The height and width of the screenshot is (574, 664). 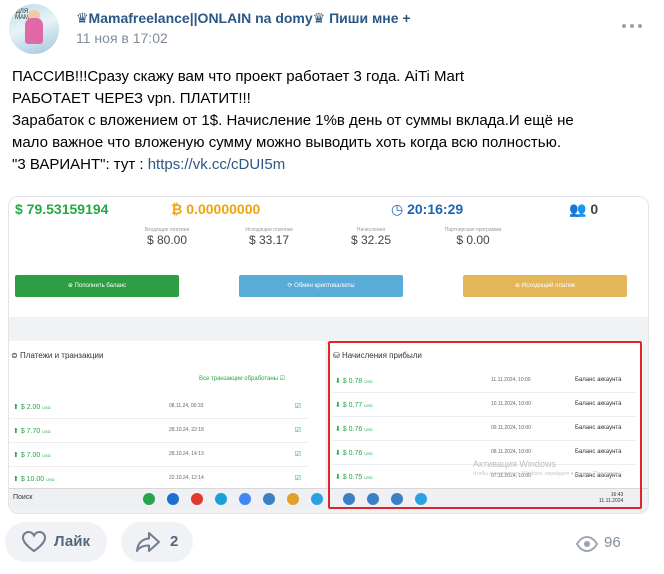 What do you see at coordinates (435, 209) in the screenshot?
I see `timer: 20:16:29` at bounding box center [435, 209].